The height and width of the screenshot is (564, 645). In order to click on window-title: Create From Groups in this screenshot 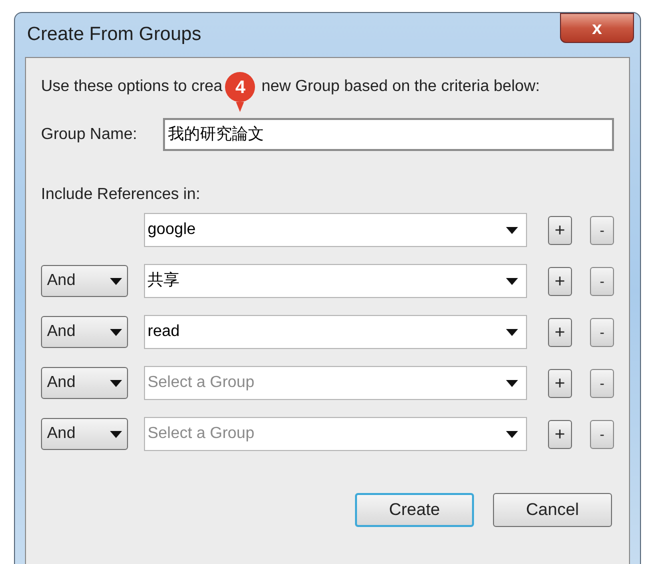, I will do `click(114, 34)`.